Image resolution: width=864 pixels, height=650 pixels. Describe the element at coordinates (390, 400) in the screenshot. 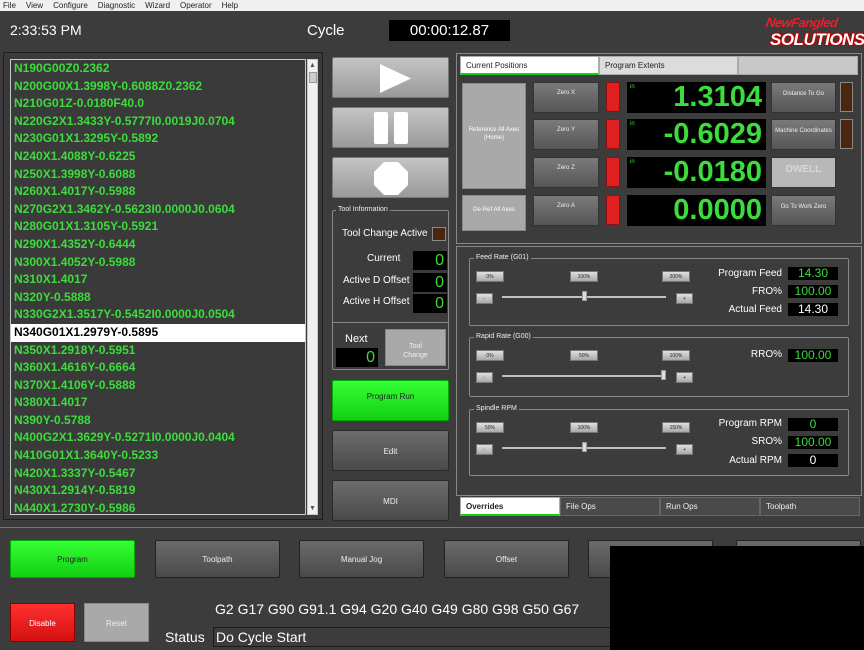

I see `program-run-button: Program Run` at that location.